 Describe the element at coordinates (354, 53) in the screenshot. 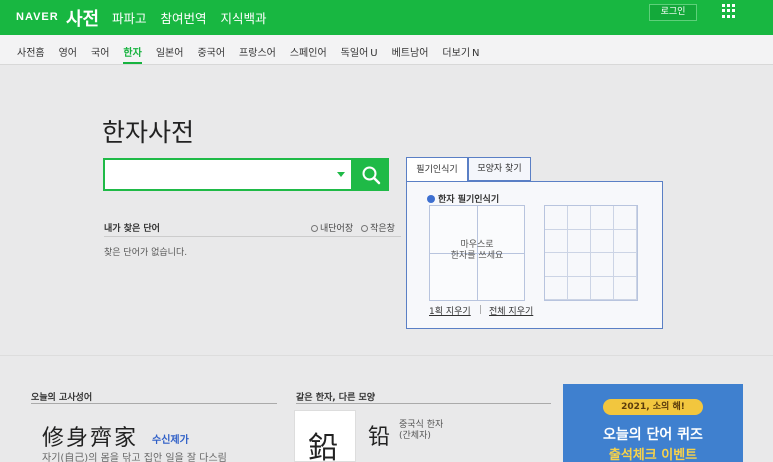

I see `tab-german-label: 독일어` at that location.